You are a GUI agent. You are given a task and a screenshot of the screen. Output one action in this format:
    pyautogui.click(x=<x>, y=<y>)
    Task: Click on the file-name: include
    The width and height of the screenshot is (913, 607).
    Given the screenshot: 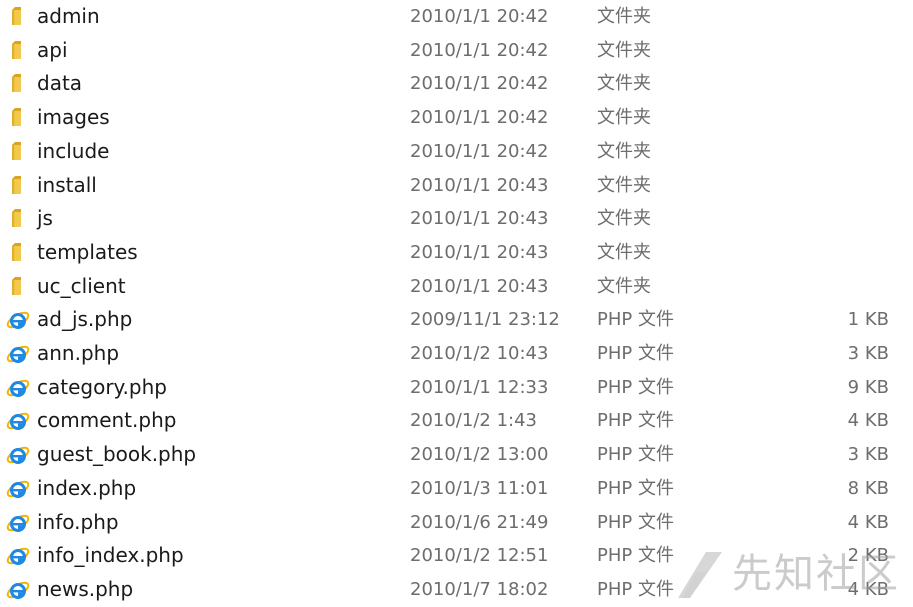 What is the action you would take?
    pyautogui.click(x=73, y=150)
    